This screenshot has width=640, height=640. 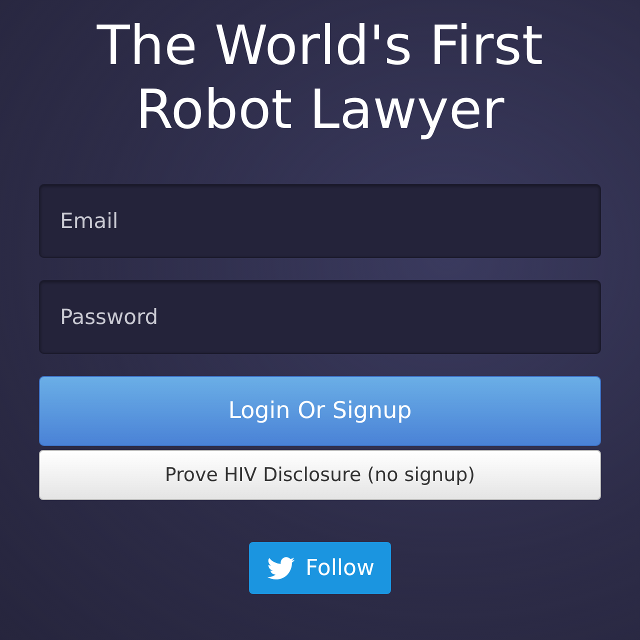 I want to click on login-button: Login Or Signup, so click(x=320, y=411).